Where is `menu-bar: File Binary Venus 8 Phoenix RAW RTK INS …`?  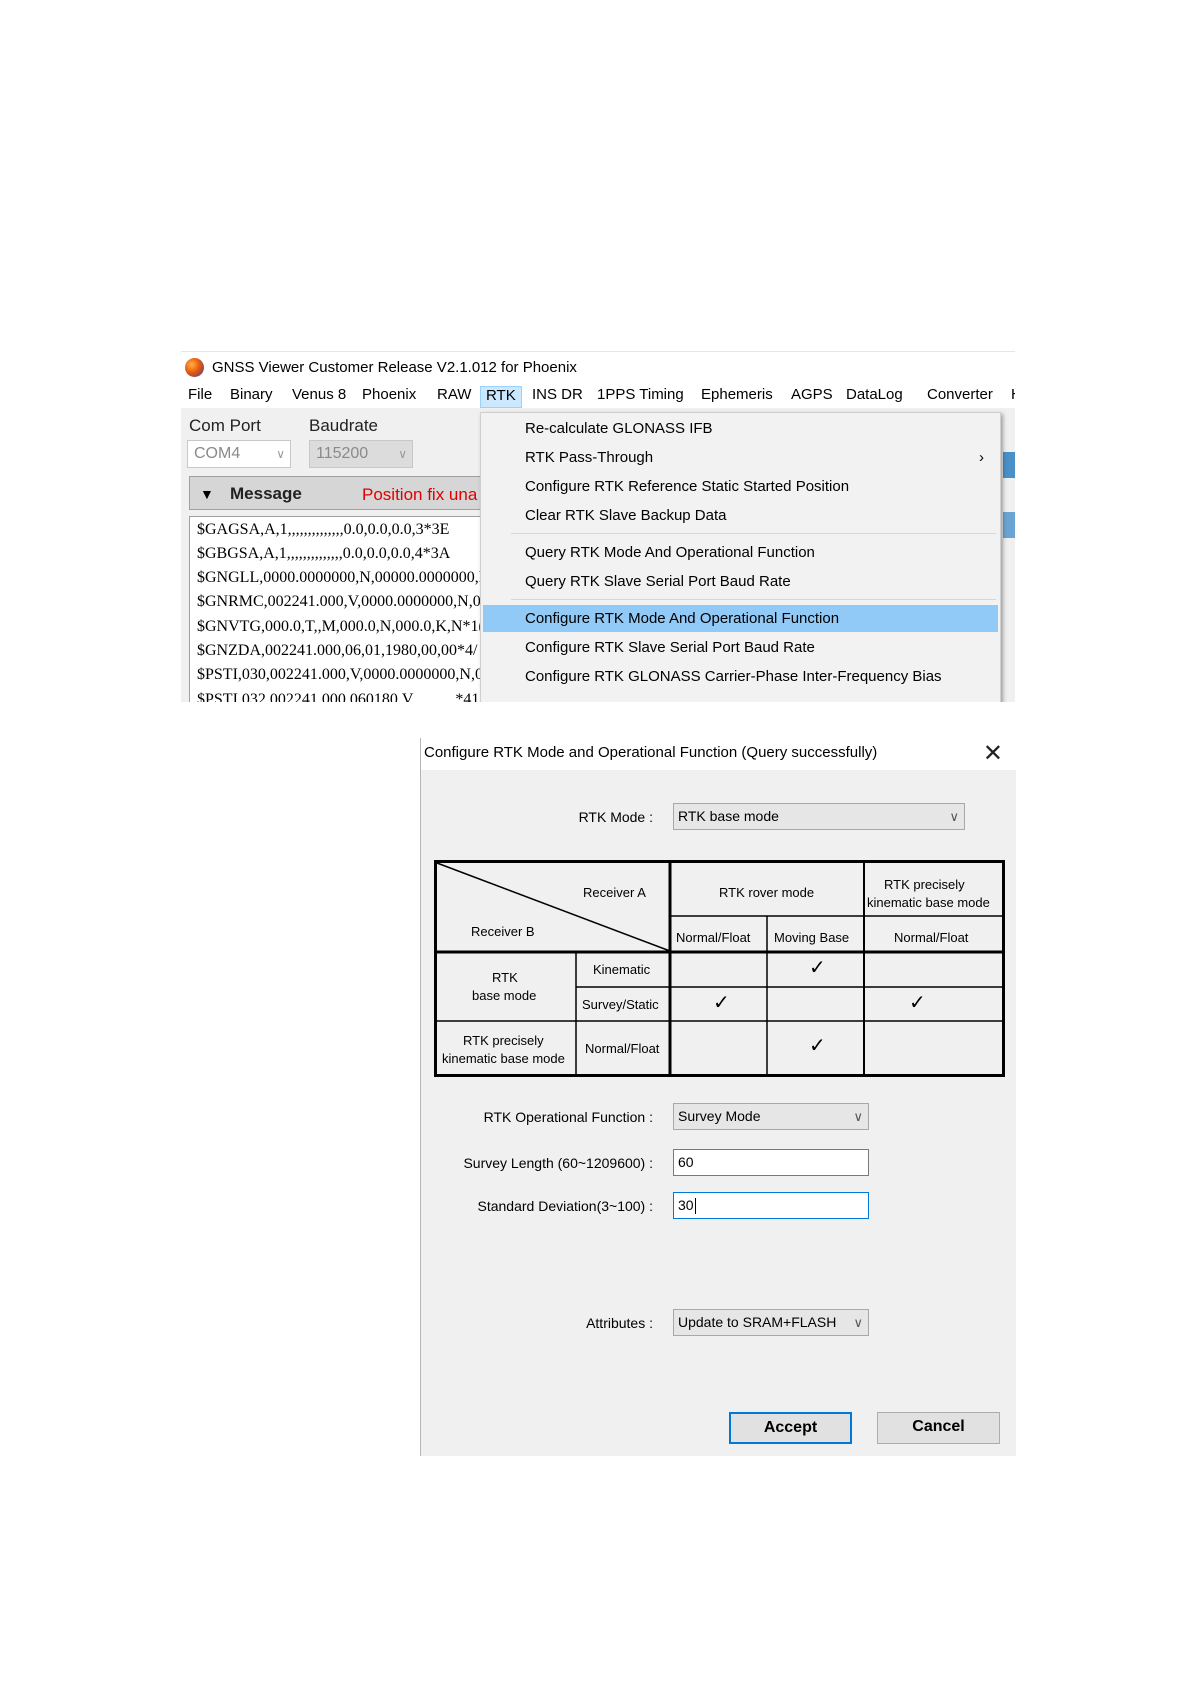
menu-bar: File Binary Venus 8 Phoenix RAW RTK INS … is located at coordinates (598, 395).